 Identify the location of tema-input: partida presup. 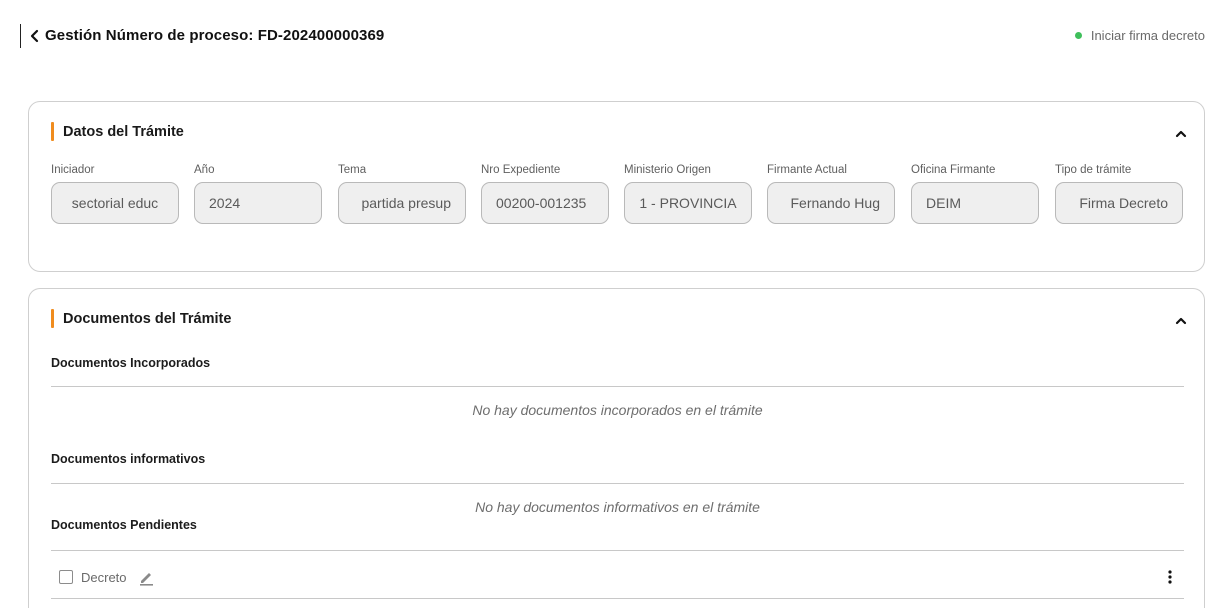
(402, 203).